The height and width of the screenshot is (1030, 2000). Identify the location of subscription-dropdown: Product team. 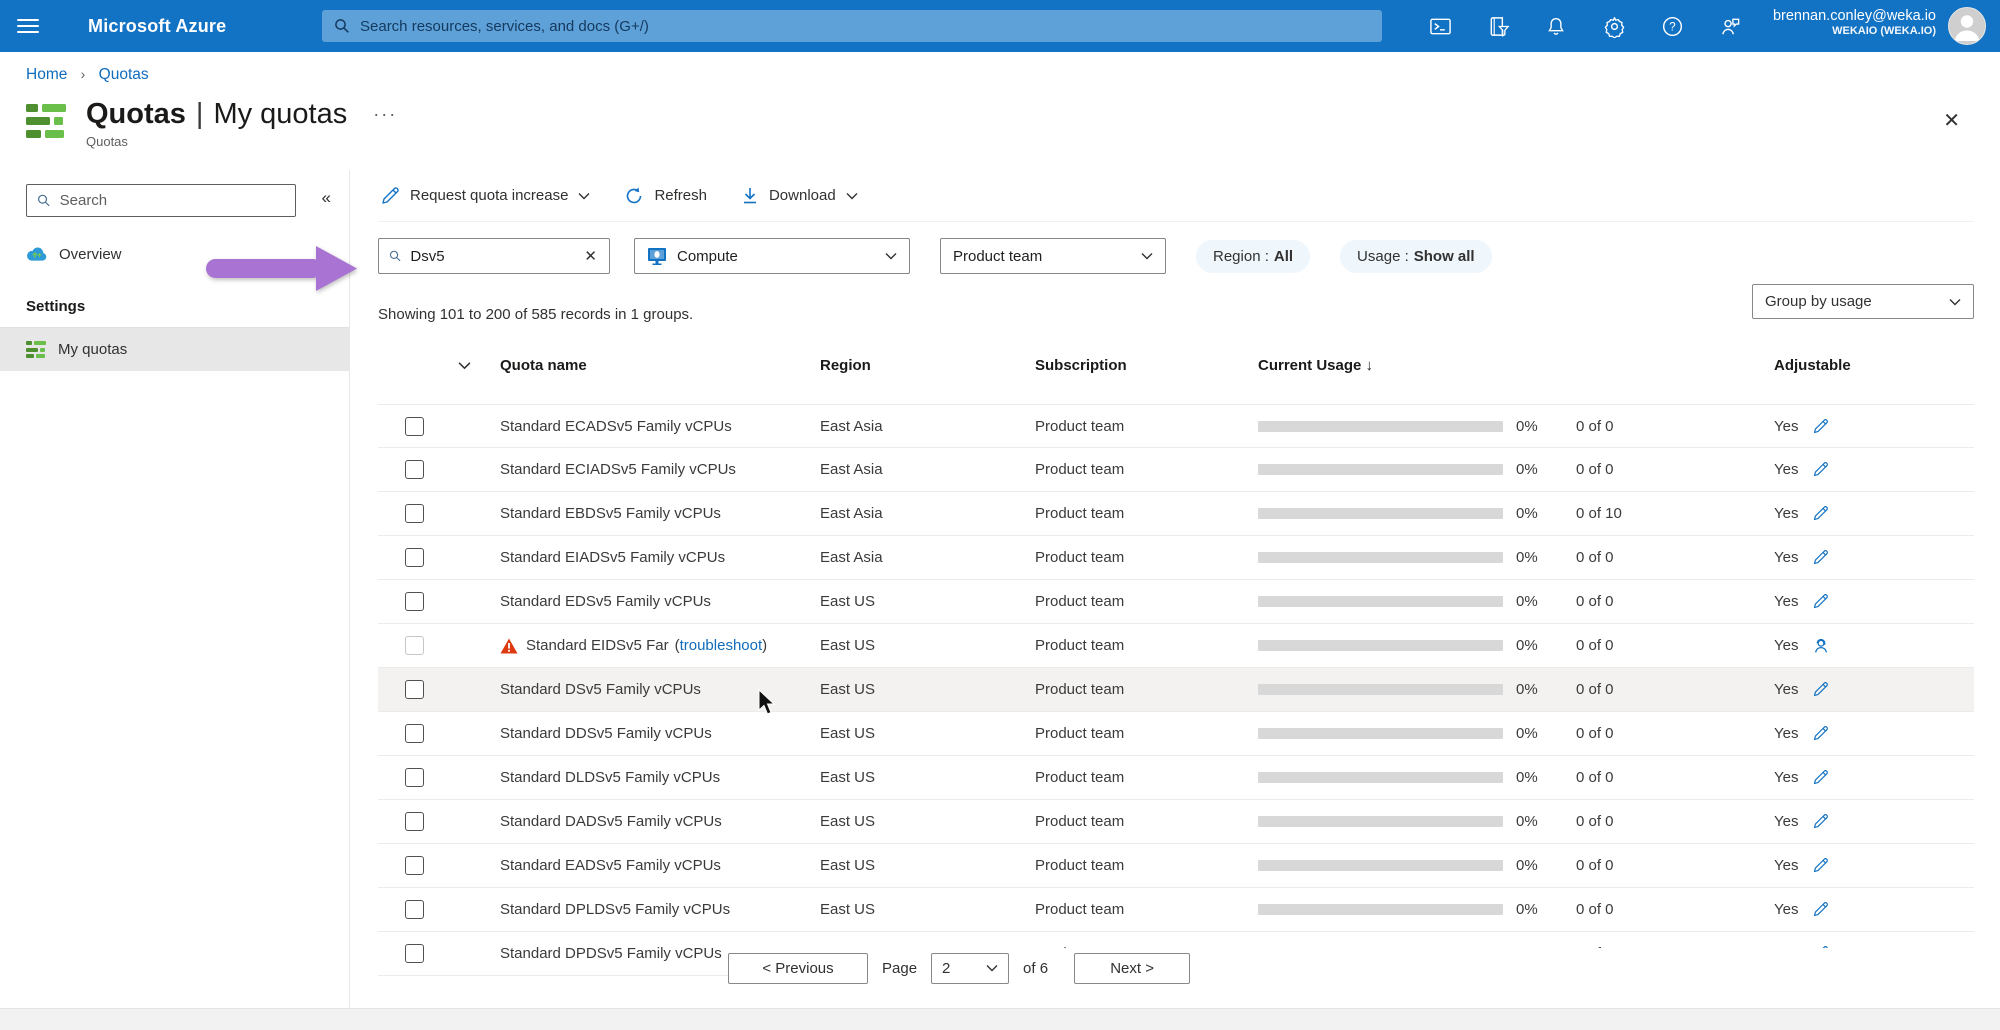
(1053, 256).